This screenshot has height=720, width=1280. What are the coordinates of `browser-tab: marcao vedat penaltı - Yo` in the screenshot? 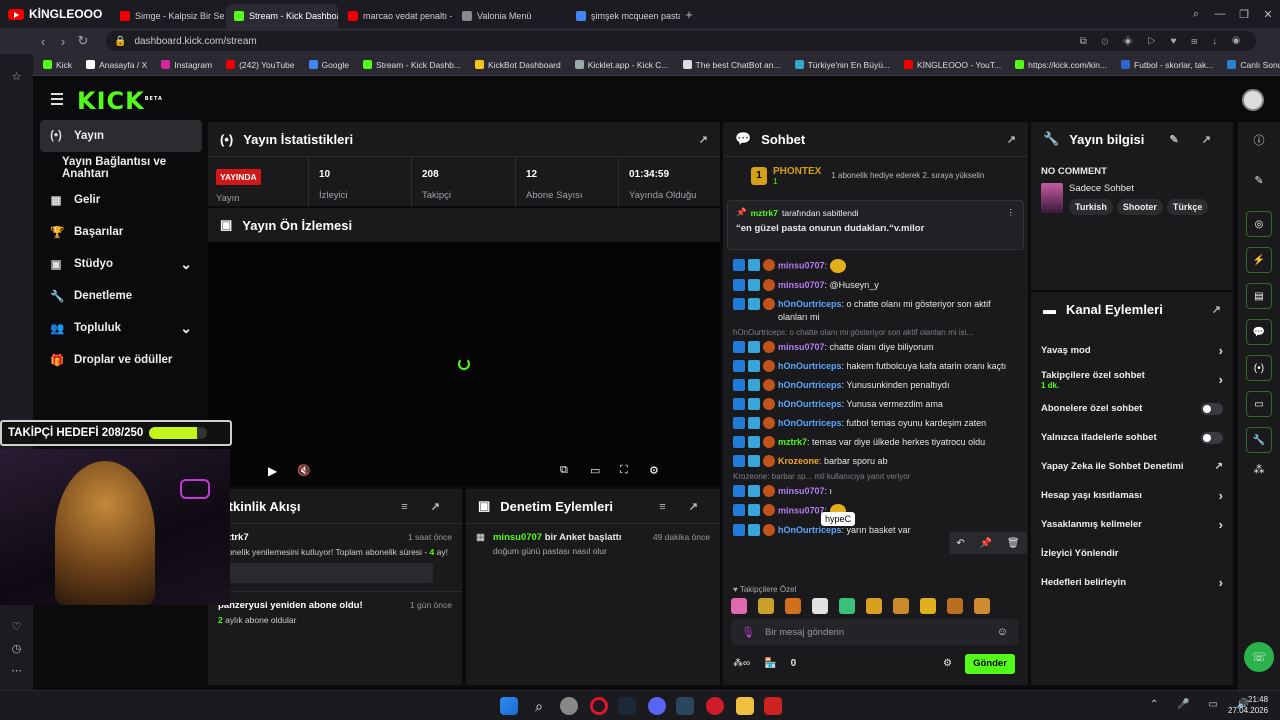 It's located at (396, 16).